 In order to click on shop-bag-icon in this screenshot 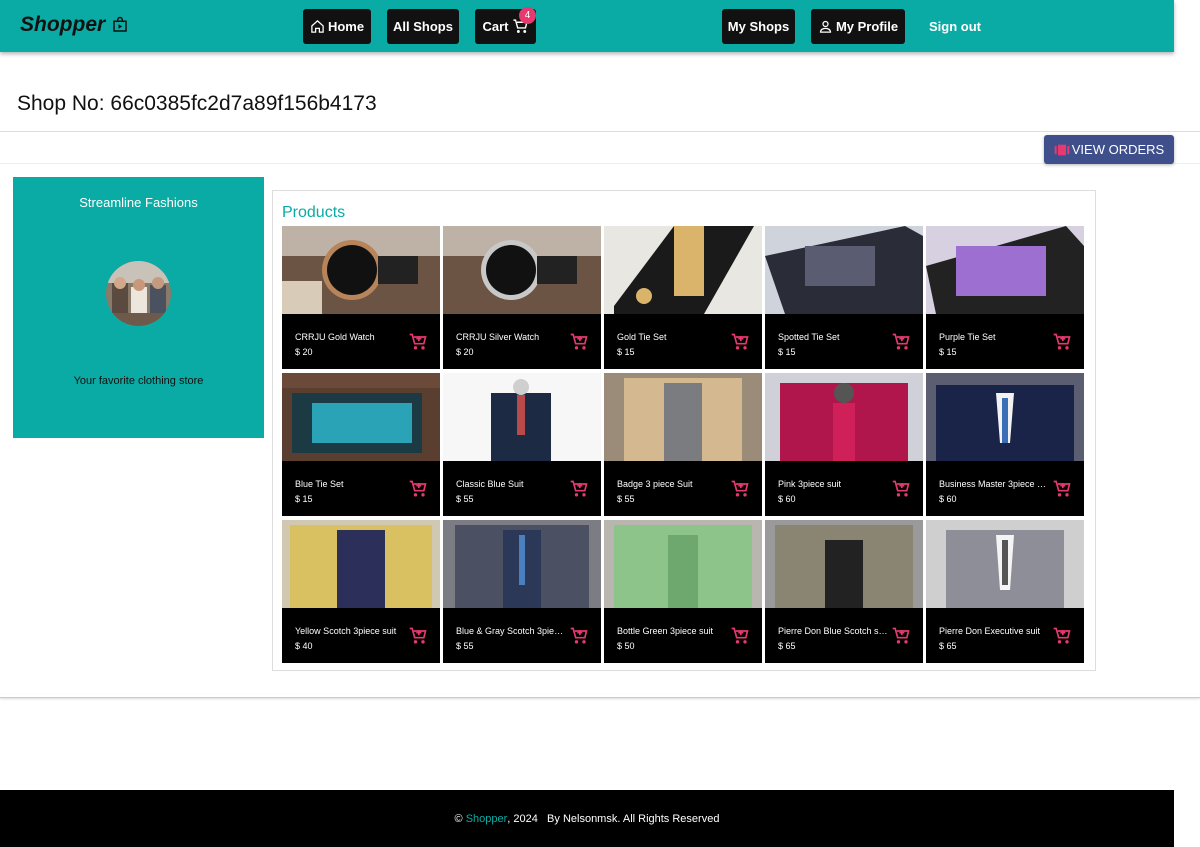, I will do `click(120, 24)`.